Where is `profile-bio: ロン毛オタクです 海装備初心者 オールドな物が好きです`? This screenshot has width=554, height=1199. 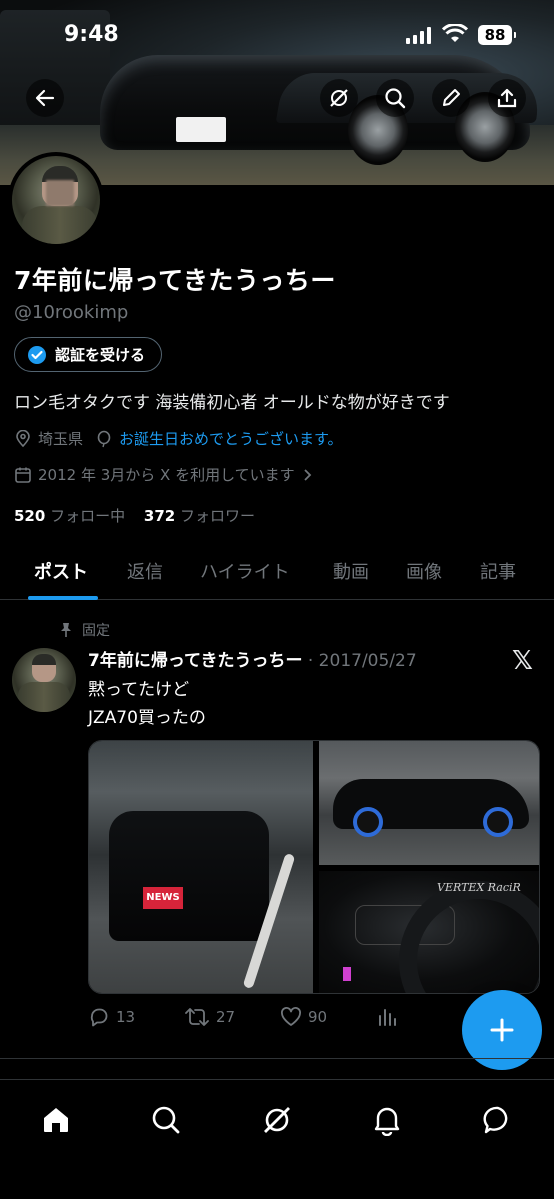
profile-bio: ロン毛オタクです 海装備初心者 オールドな物が好きです is located at coordinates (232, 403).